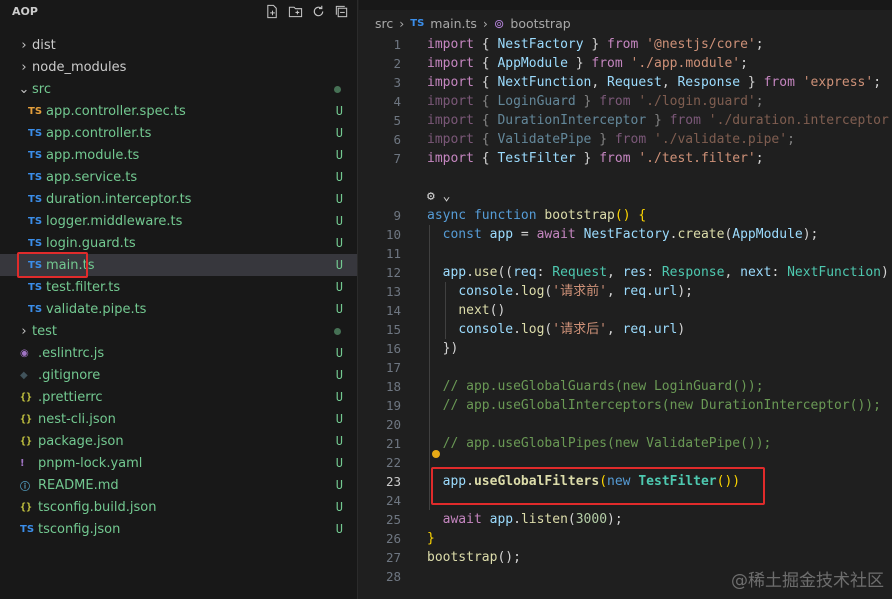  Describe the element at coordinates (453, 23) in the screenshot. I see `breadcrumb-file: main.ts` at that location.